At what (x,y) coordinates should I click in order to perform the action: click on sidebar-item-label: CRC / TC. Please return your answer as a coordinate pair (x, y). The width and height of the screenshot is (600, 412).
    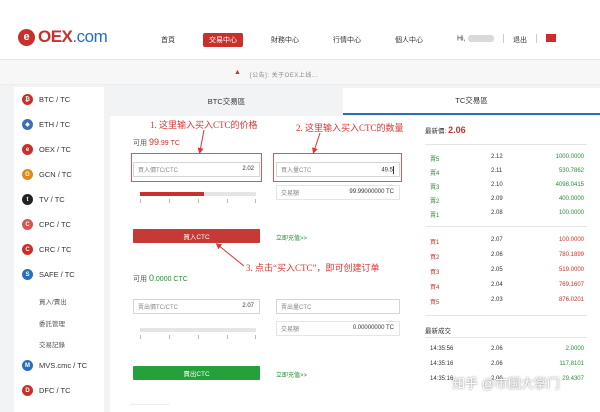
    Looking at the image, I should click on (55, 249).